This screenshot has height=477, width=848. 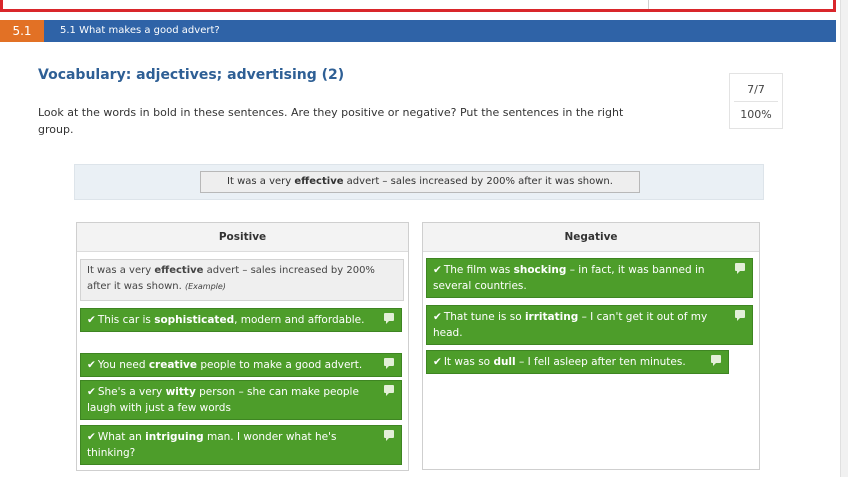 I want to click on frame-divider, so click(x=648, y=4).